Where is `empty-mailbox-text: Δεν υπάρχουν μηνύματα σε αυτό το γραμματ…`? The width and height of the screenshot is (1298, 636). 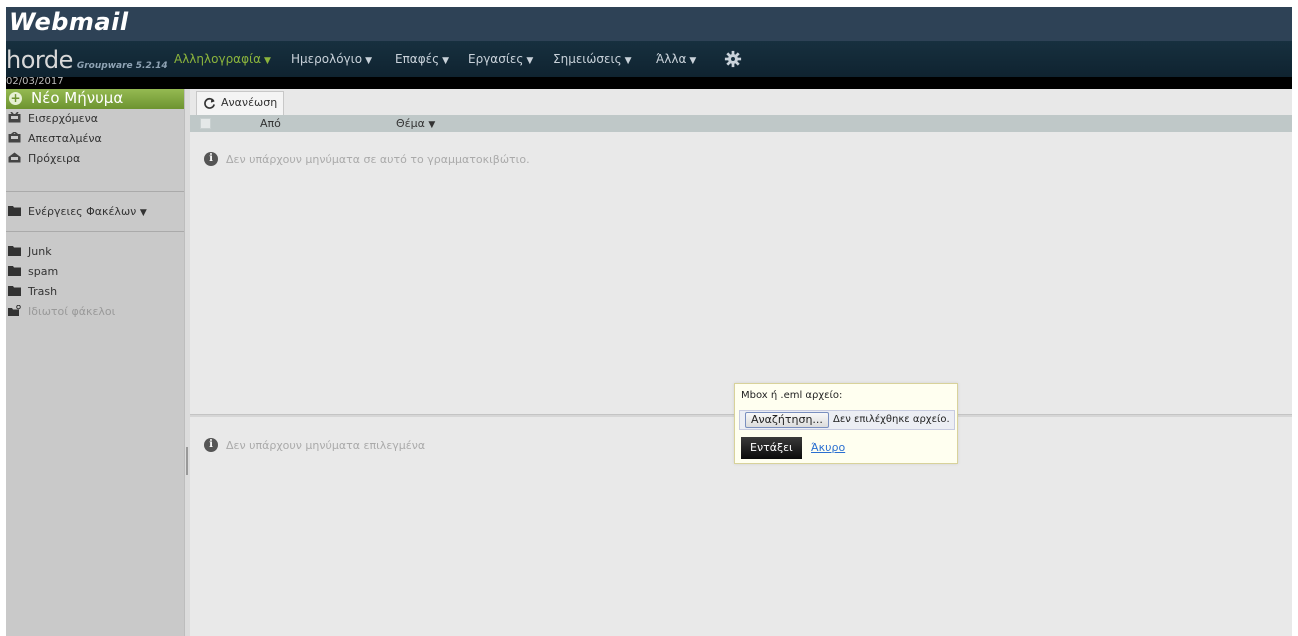 empty-mailbox-text: Δεν υπάρχουν μηνύματα σε αυτό το γραμματ… is located at coordinates (378, 159).